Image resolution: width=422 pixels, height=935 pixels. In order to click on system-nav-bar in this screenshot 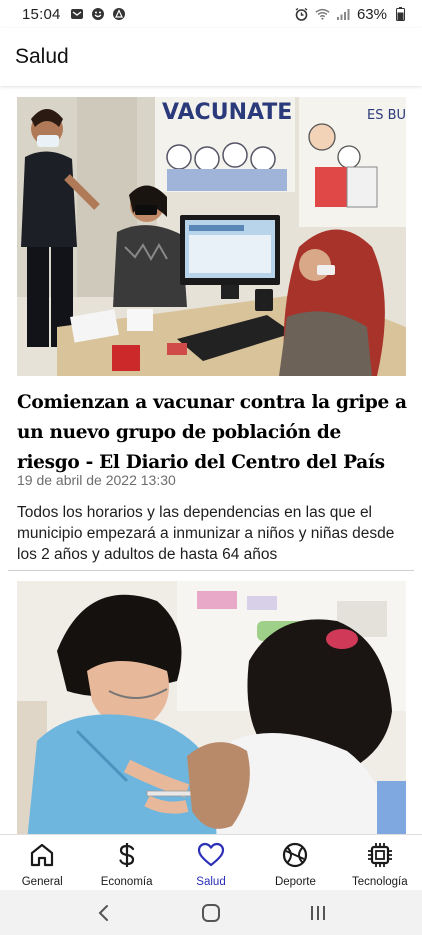, I will do `click(211, 912)`.